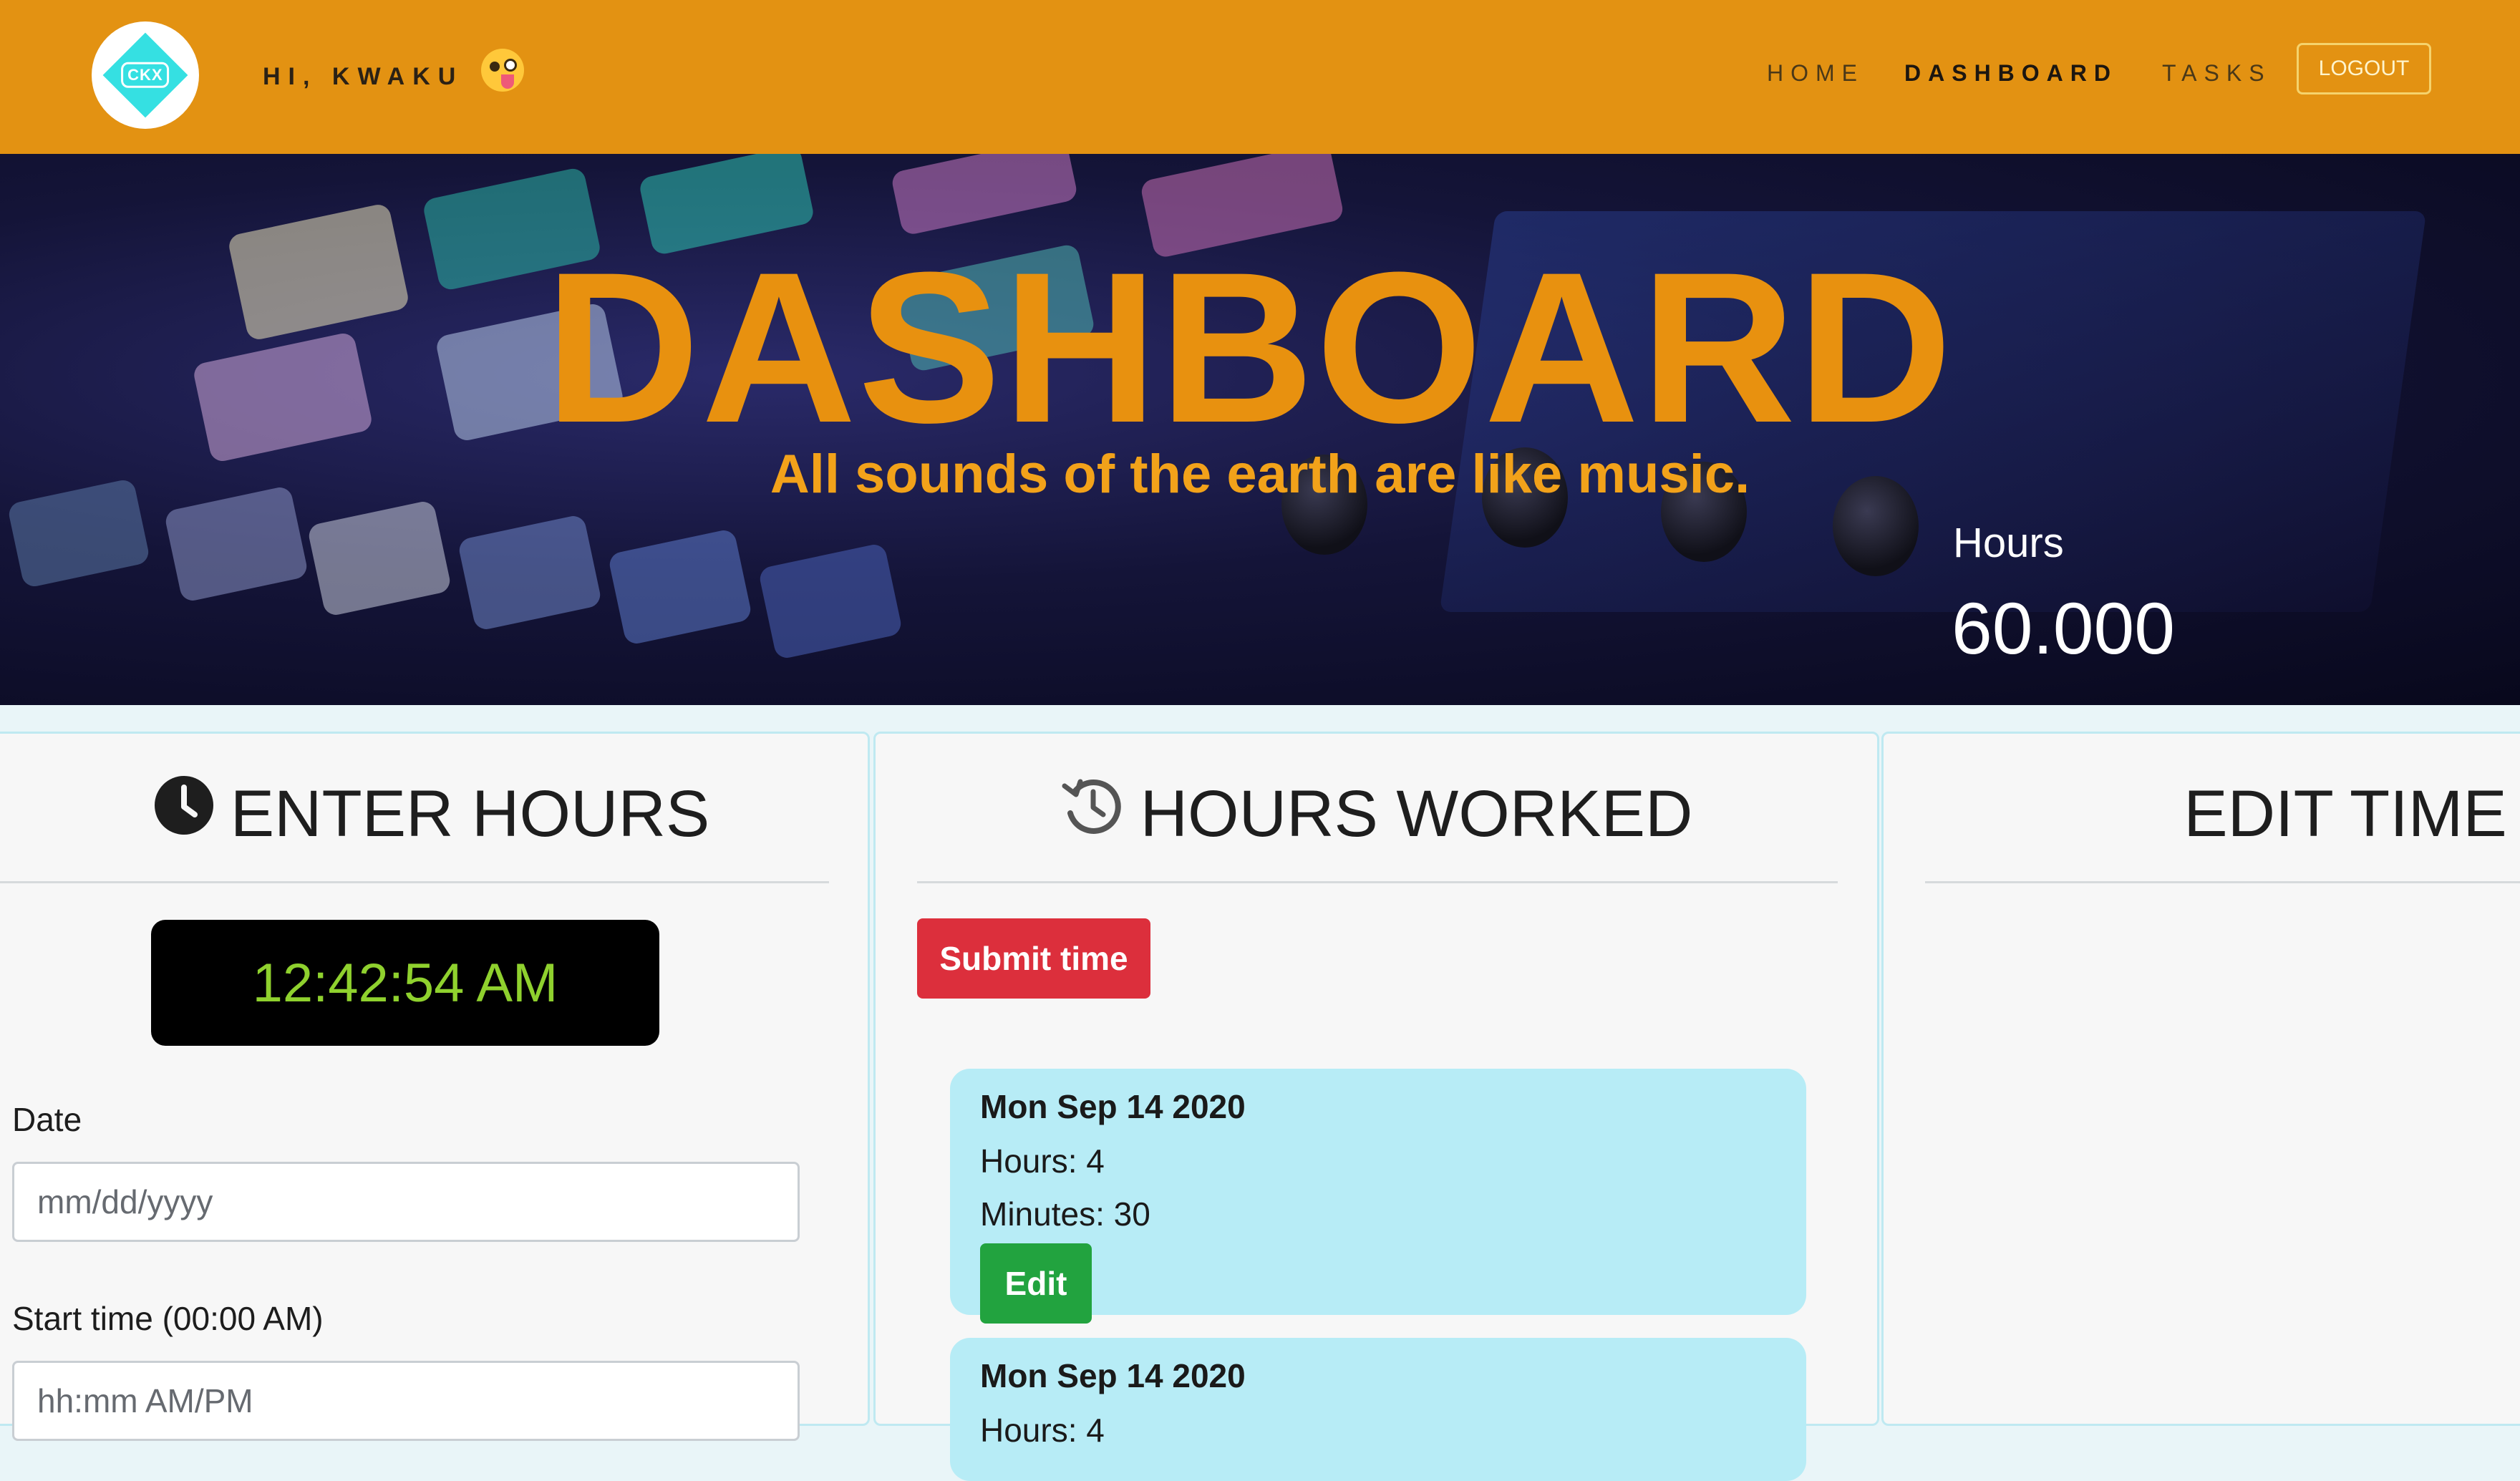  What do you see at coordinates (1416, 813) in the screenshot?
I see `hours-worked-title: HOURS WORKED` at bounding box center [1416, 813].